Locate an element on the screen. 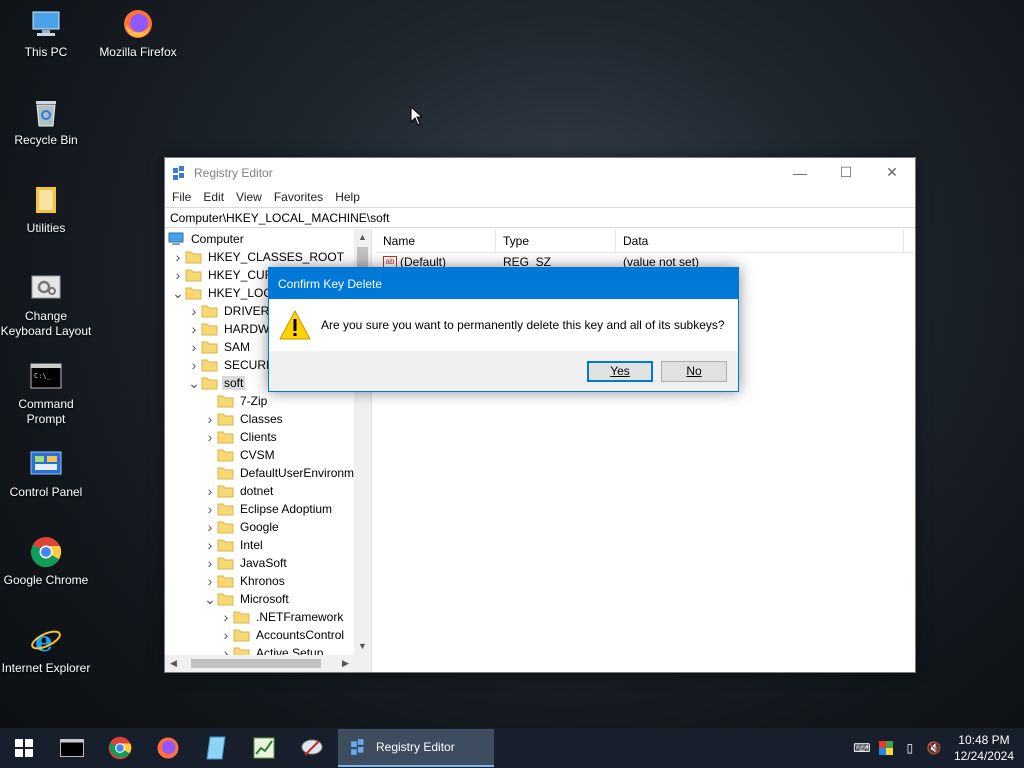 This screenshot has height=768, width=1024. tree-item-label: DefaultUserEnvironment is located at coordinates (305, 473).